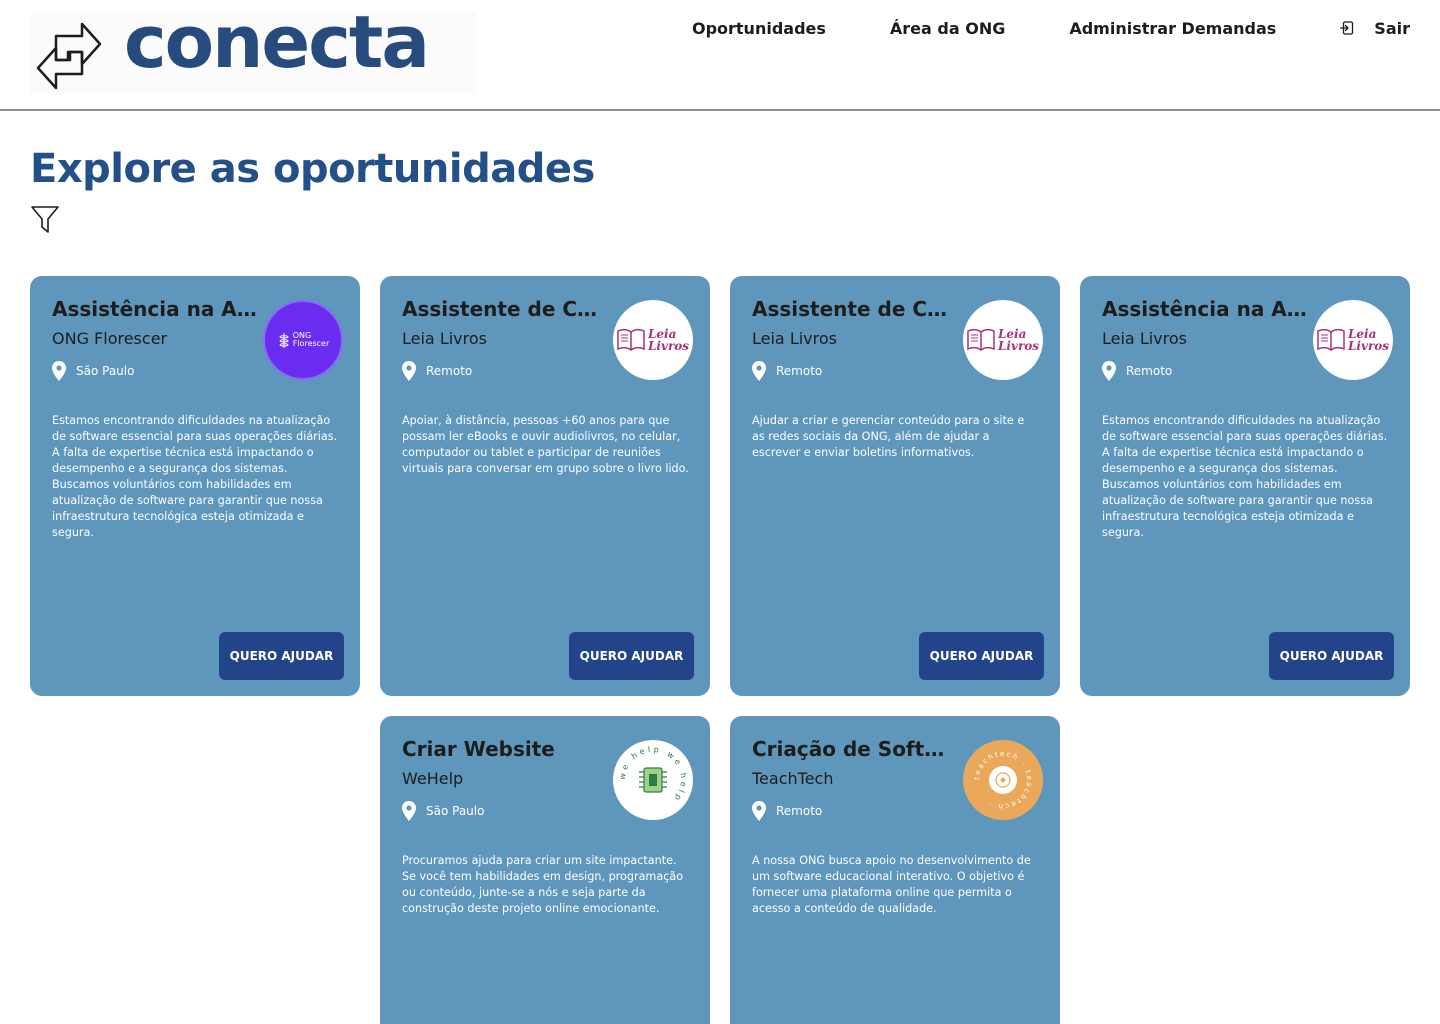 The image size is (1440, 1024). Describe the element at coordinates (1392, 28) in the screenshot. I see `logout-label: Sair` at that location.